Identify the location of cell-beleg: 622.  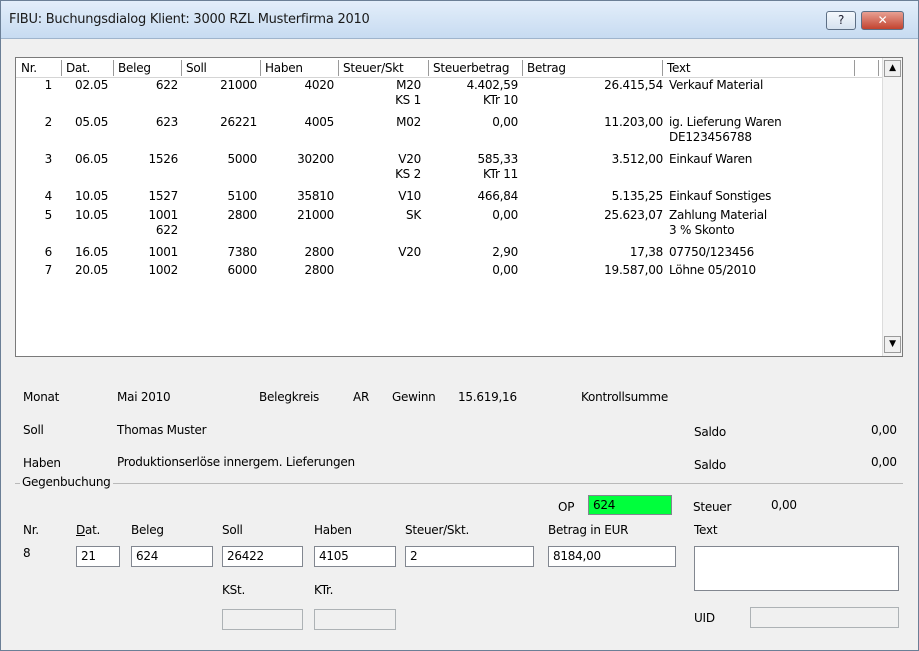
(166, 85).